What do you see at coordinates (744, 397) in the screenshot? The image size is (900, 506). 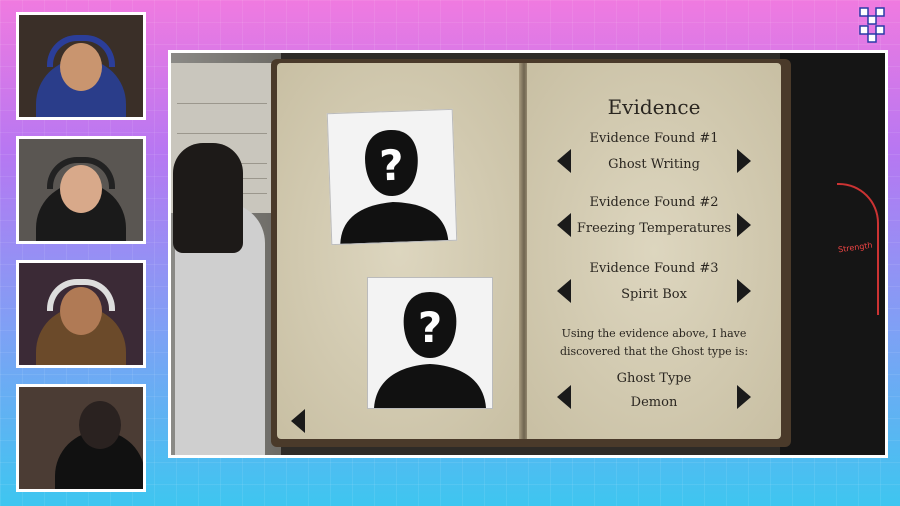 I see `ghost-type-next-button` at bounding box center [744, 397].